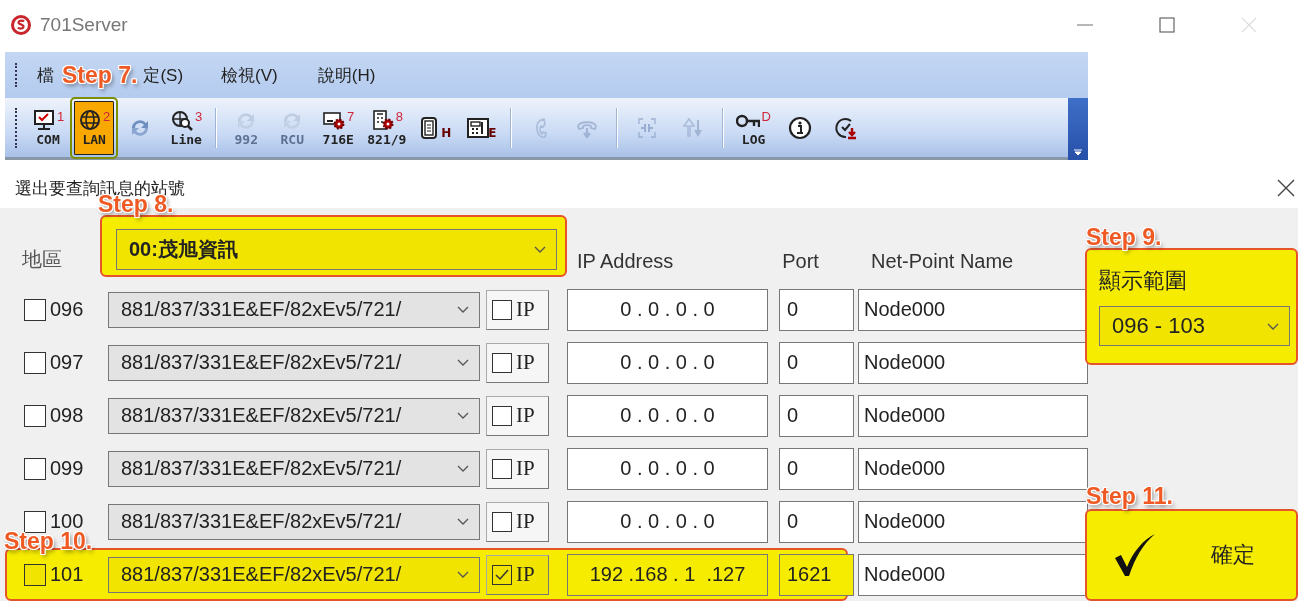 This screenshot has width=1298, height=603. Describe the element at coordinates (42, 259) in the screenshot. I see `region-label: 地區` at that location.